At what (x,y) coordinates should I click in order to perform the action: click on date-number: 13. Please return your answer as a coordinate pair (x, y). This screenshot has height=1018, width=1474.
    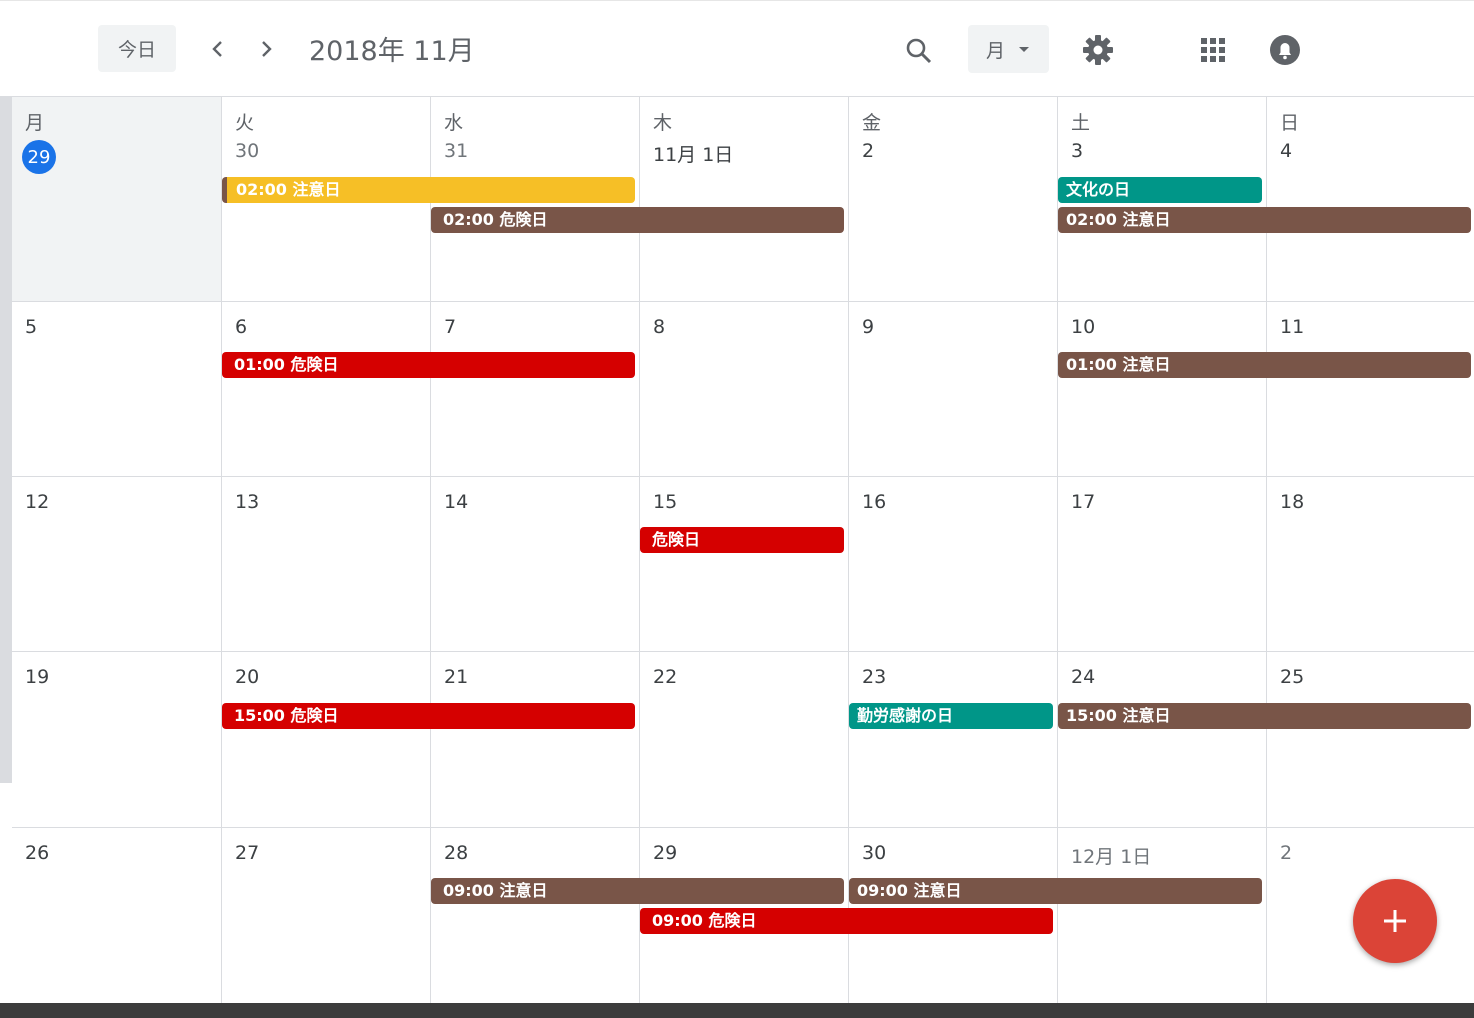
    Looking at the image, I should click on (247, 502).